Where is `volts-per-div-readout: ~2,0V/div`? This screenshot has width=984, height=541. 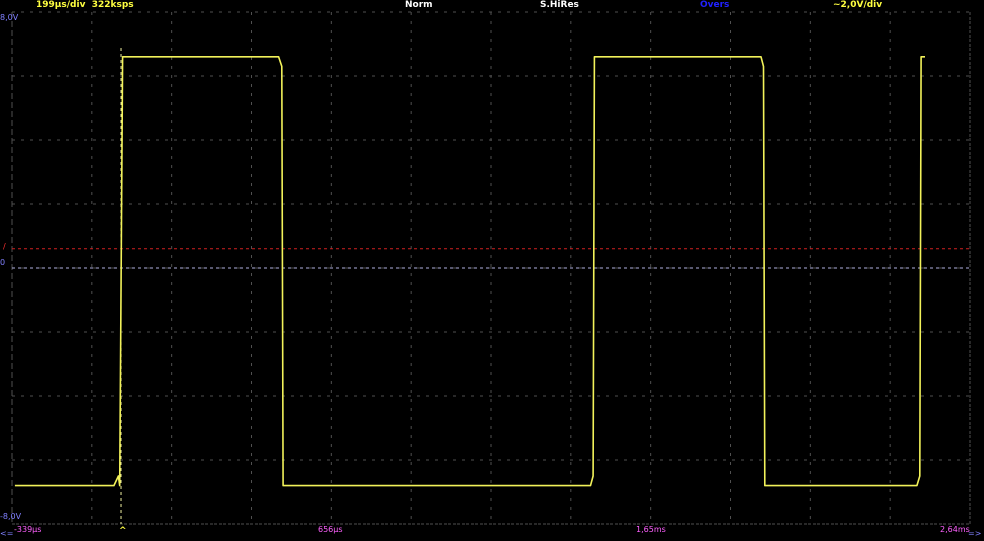
volts-per-div-readout: ~2,0V/div is located at coordinates (857, 5).